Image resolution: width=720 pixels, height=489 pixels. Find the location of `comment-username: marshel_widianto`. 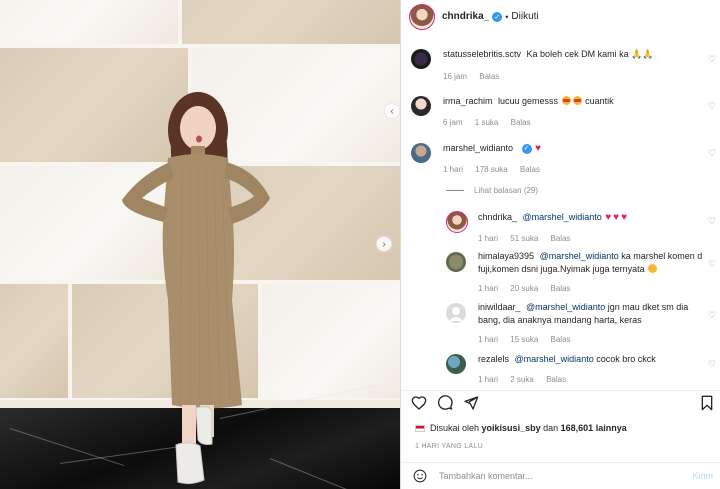

comment-username: marshel_widianto is located at coordinates (478, 148).